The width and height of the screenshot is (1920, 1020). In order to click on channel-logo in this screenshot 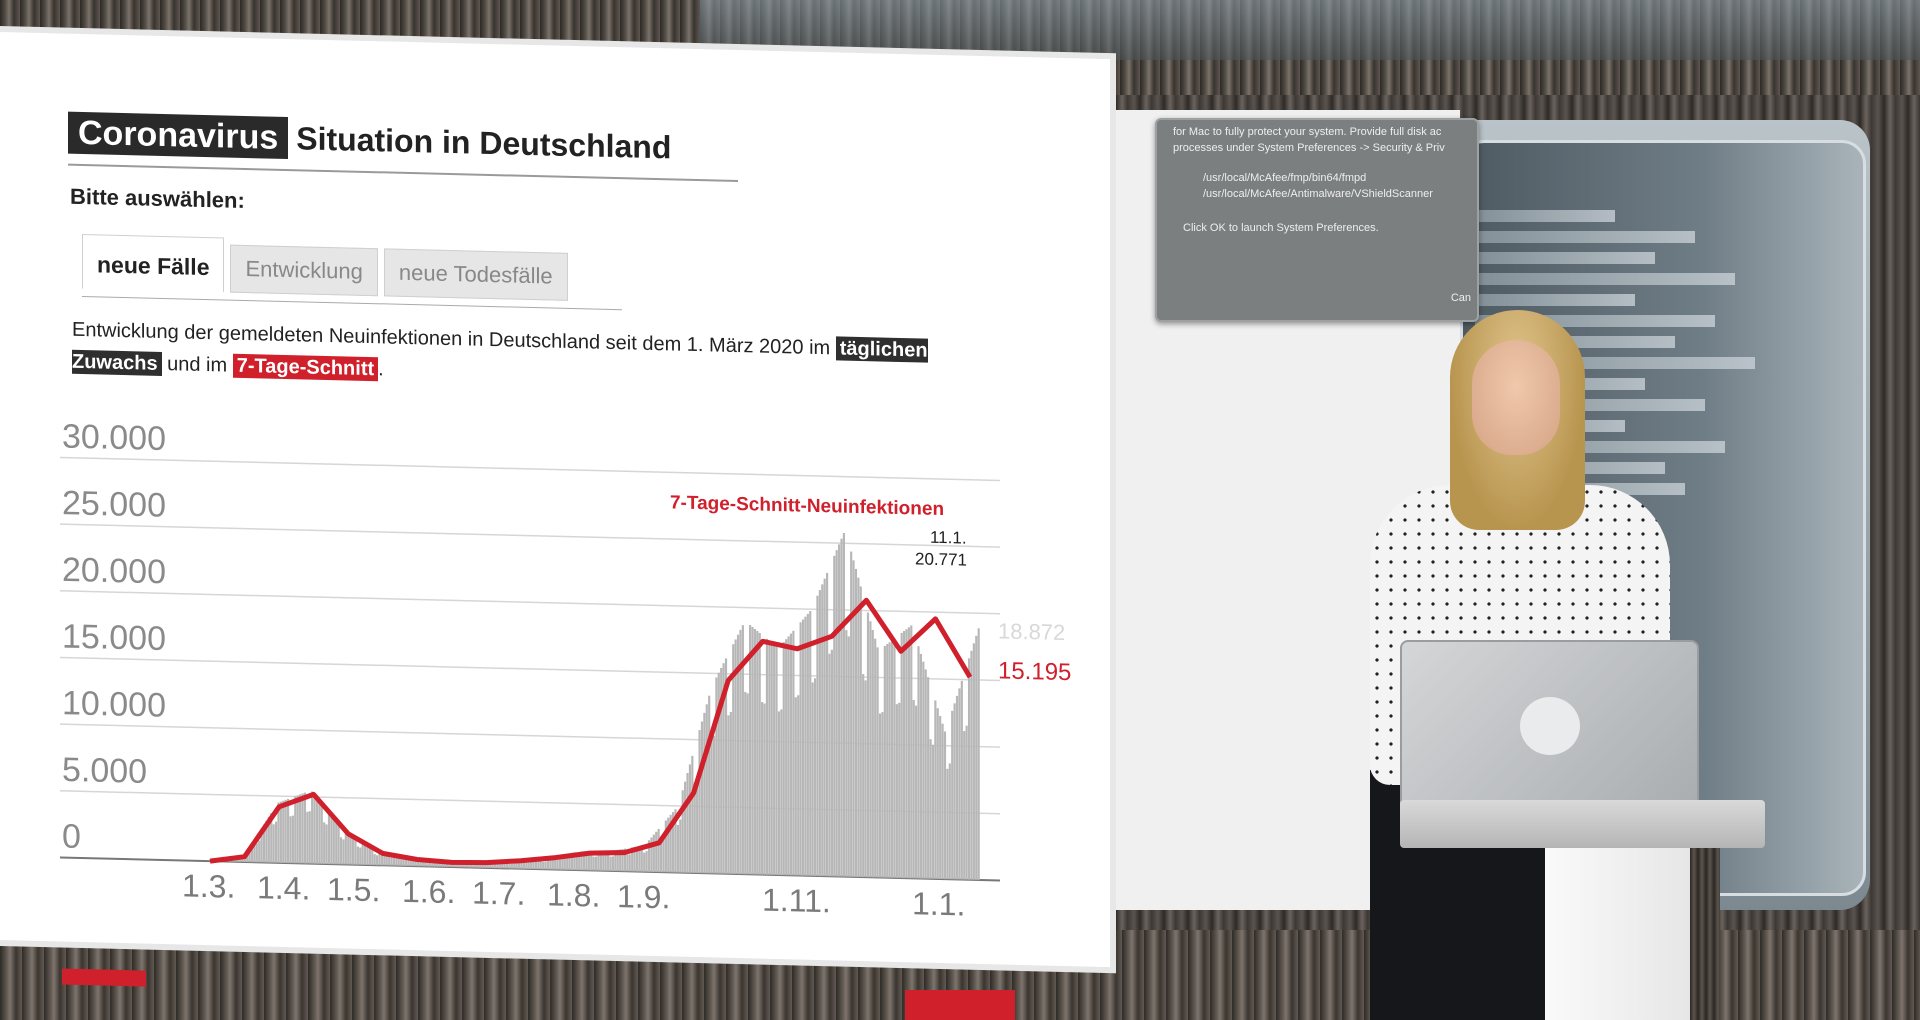, I will do `click(960, 1005)`.